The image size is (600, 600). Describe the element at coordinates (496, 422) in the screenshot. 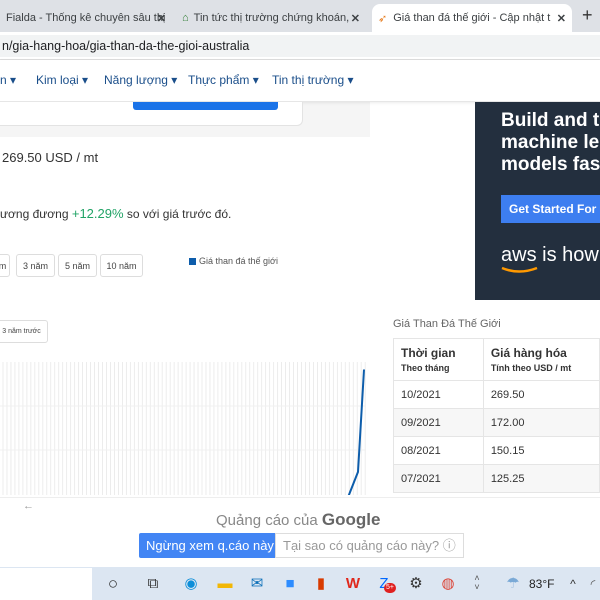

I see `table-row: 09/2021 172.00` at that location.